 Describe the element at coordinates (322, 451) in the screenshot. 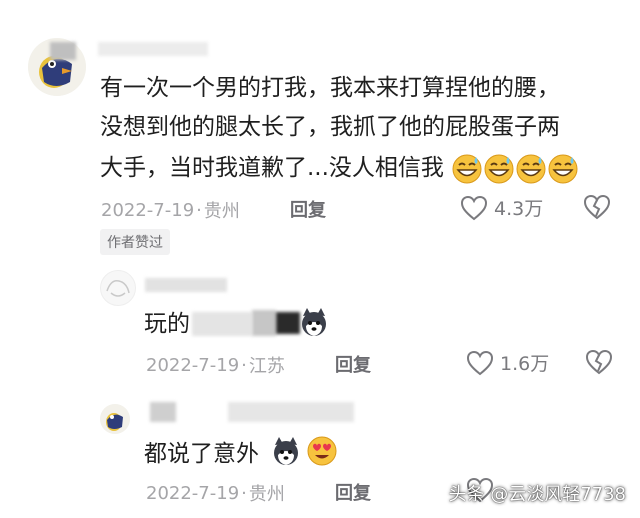

I see `heart-eyes-emoji` at that location.